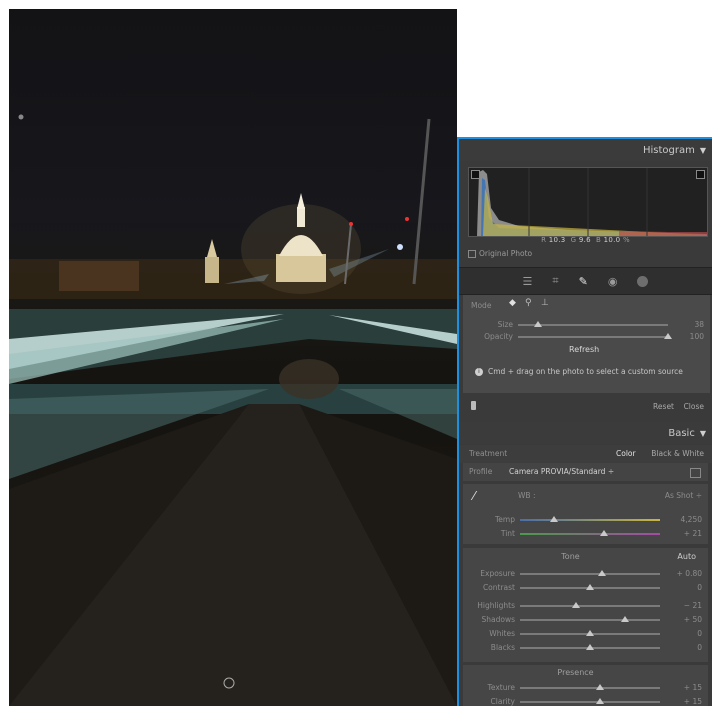  I want to click on tint-slider-thumb, so click(604, 533).